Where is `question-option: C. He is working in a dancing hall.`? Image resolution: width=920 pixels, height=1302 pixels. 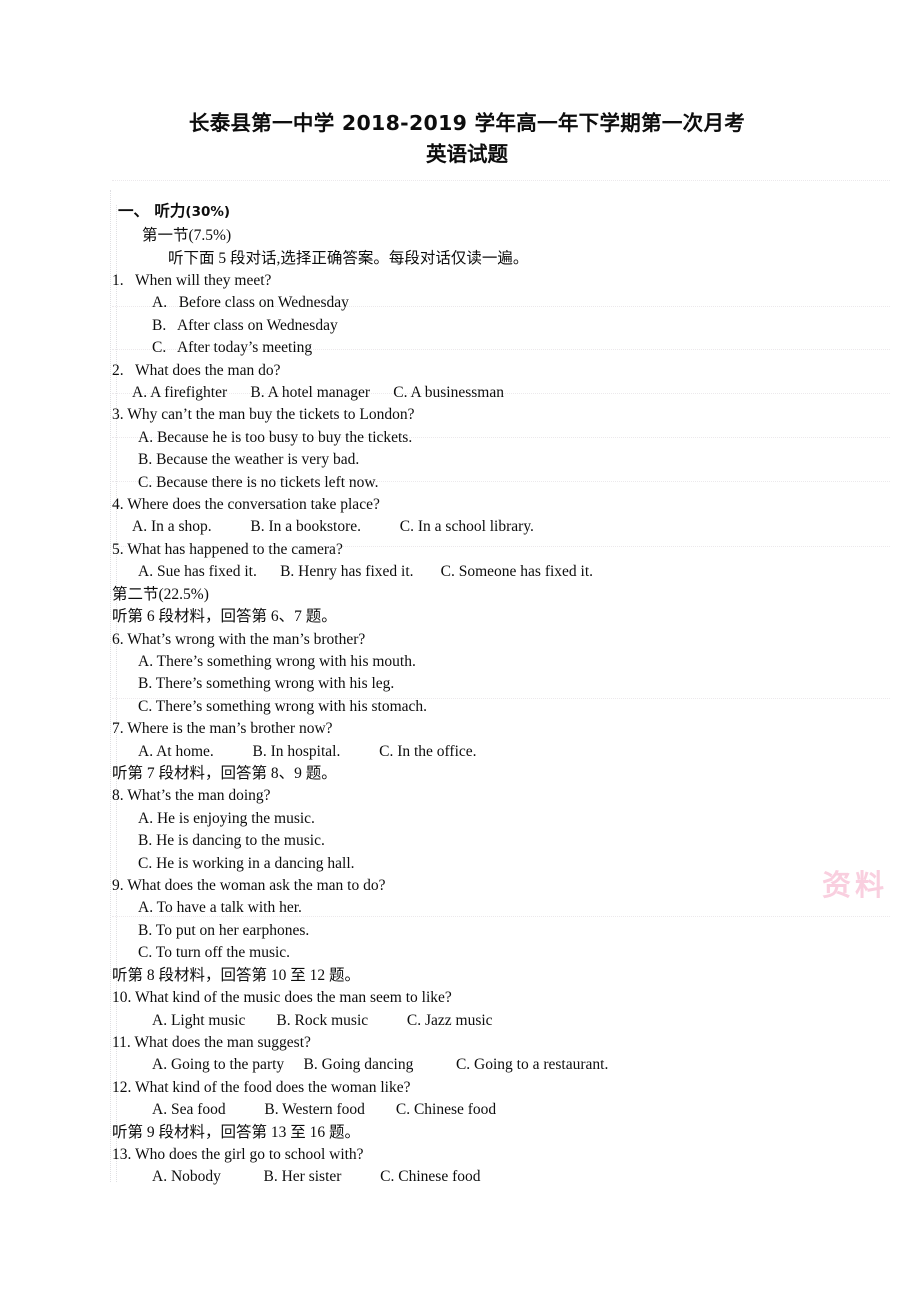 question-option: C. He is working in a dancing hall. is located at coordinates (246, 863).